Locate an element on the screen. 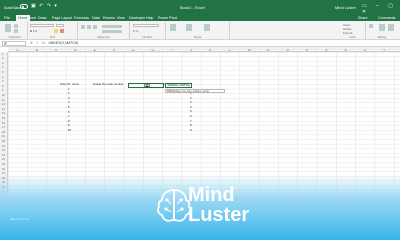 This screenshot has width=400, height=240. font-group-label: Font is located at coordinates (52, 37).